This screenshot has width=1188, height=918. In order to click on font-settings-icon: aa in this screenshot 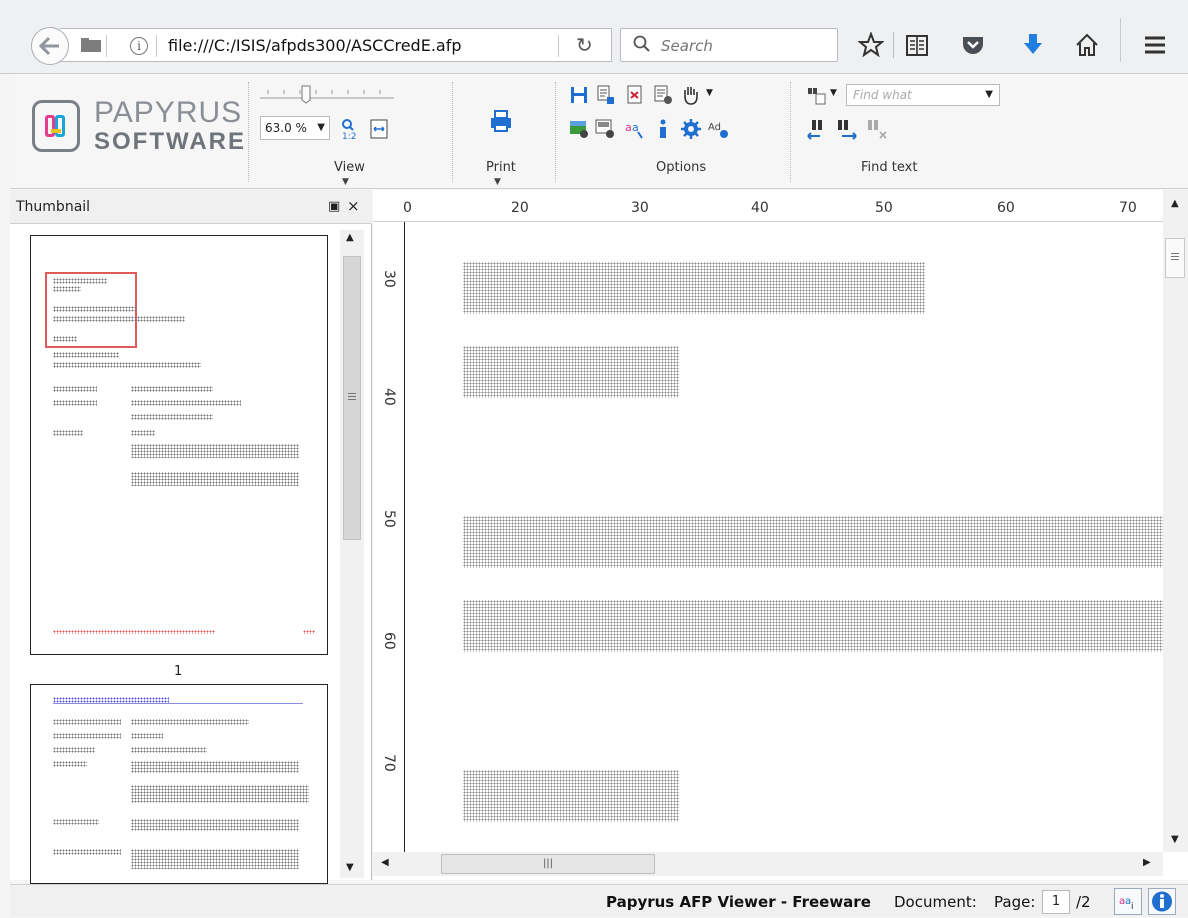, I will do `click(635, 129)`.